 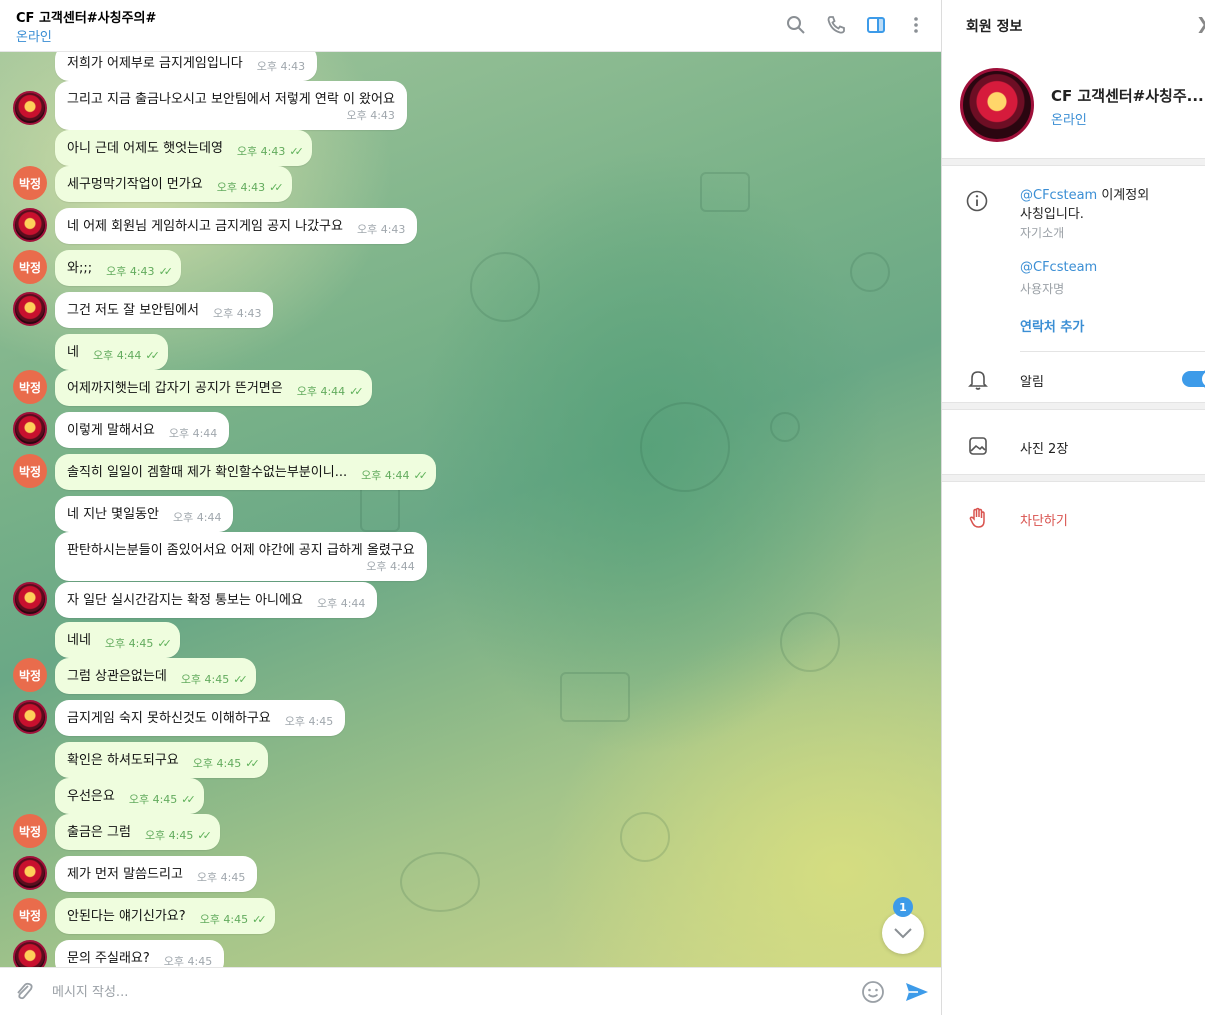 I want to click on outgoing-message: 어제까지햇는데 갑자기 공지가 뜬거면은 오후 4:44 ✓✓, so click(x=213, y=388).